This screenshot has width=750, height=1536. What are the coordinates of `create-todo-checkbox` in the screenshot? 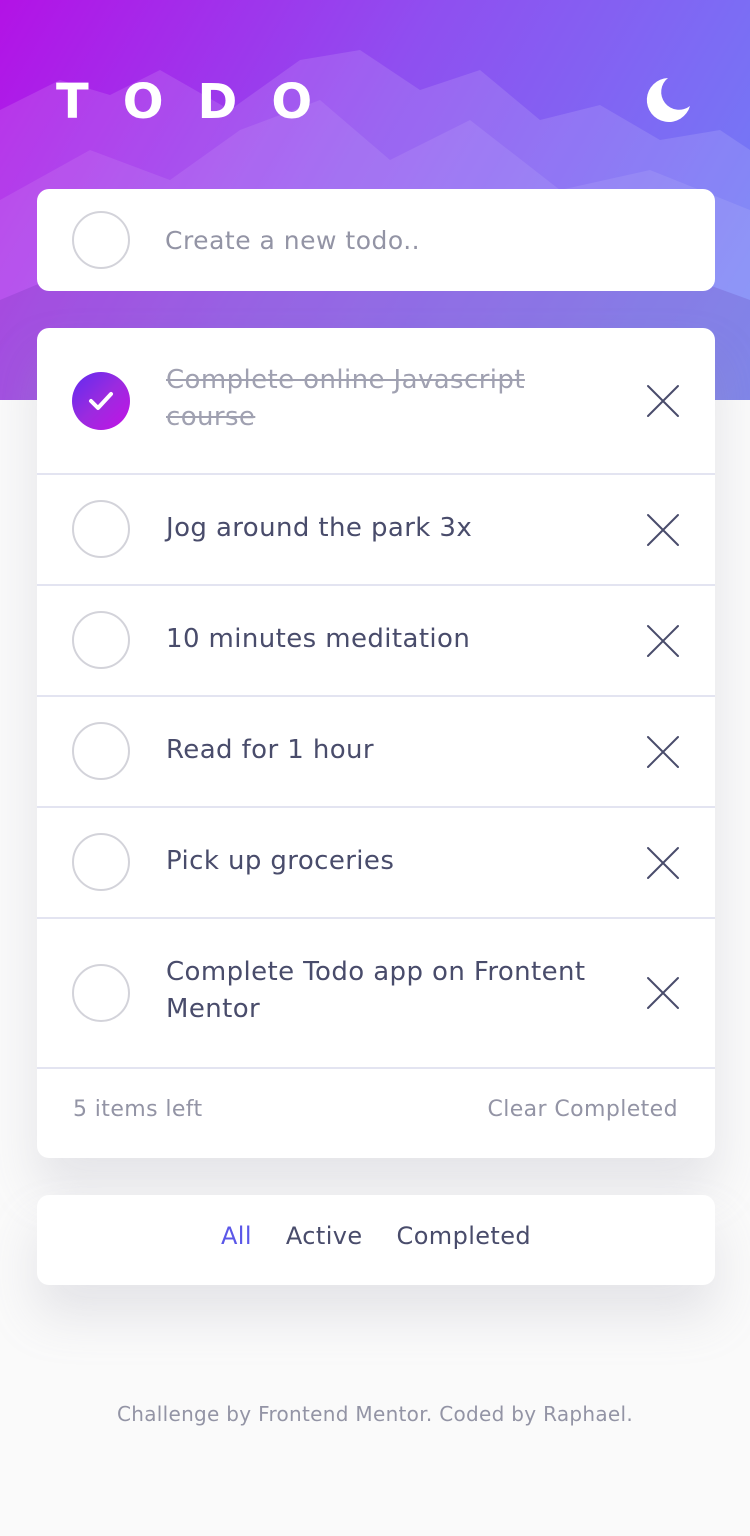 It's located at (101, 240).